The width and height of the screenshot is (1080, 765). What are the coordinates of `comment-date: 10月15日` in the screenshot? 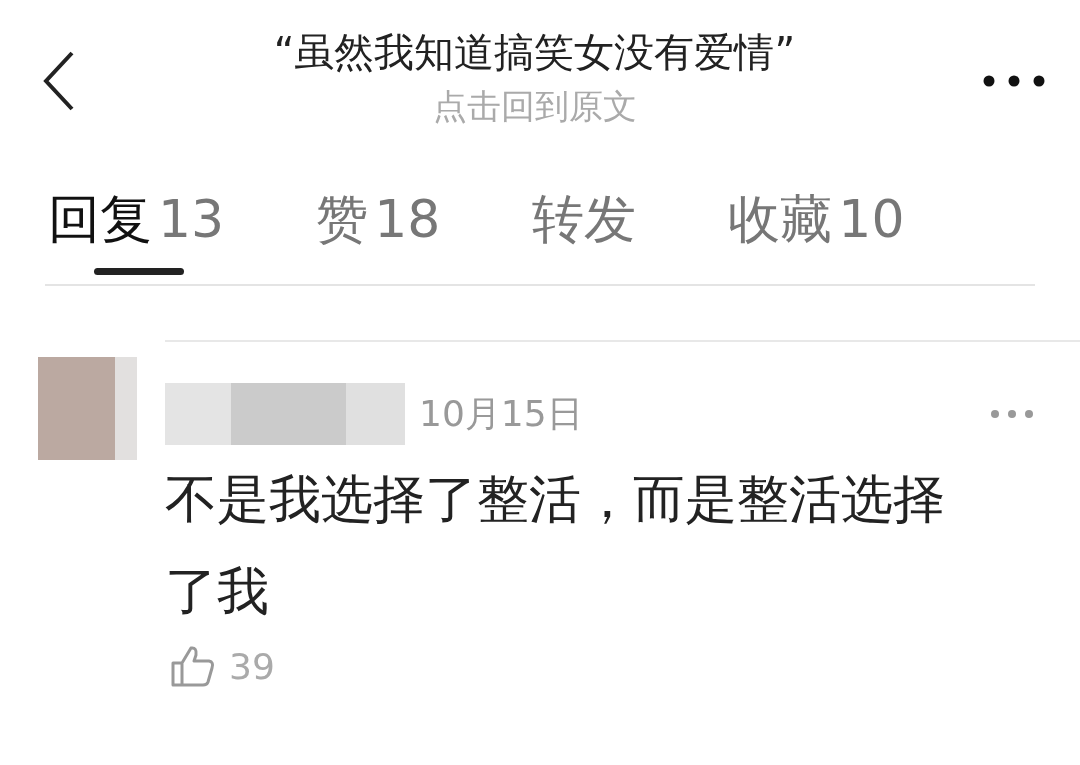 It's located at (501, 413).